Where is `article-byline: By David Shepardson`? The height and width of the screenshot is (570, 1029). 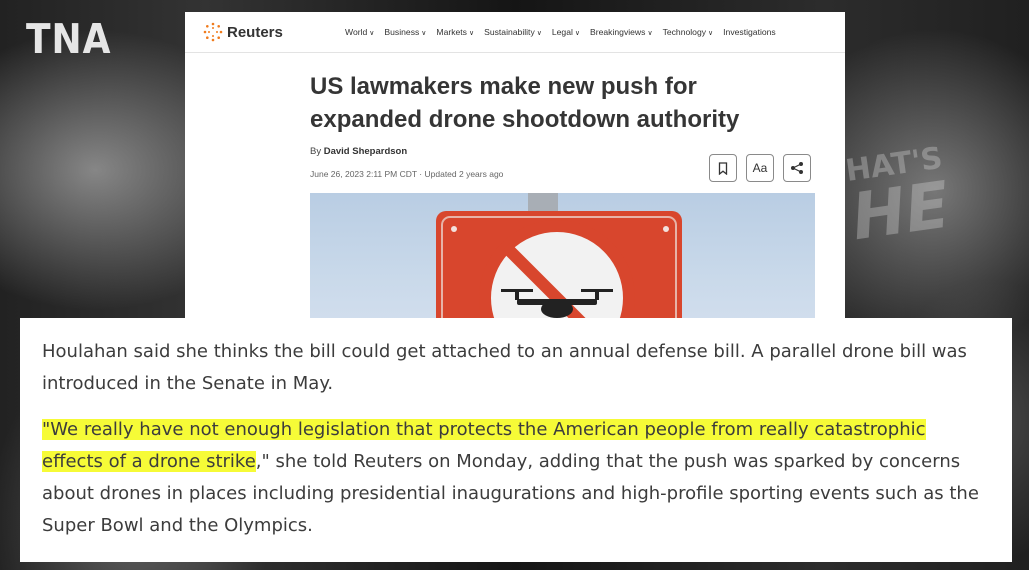 article-byline: By David Shepardson is located at coordinates (358, 151).